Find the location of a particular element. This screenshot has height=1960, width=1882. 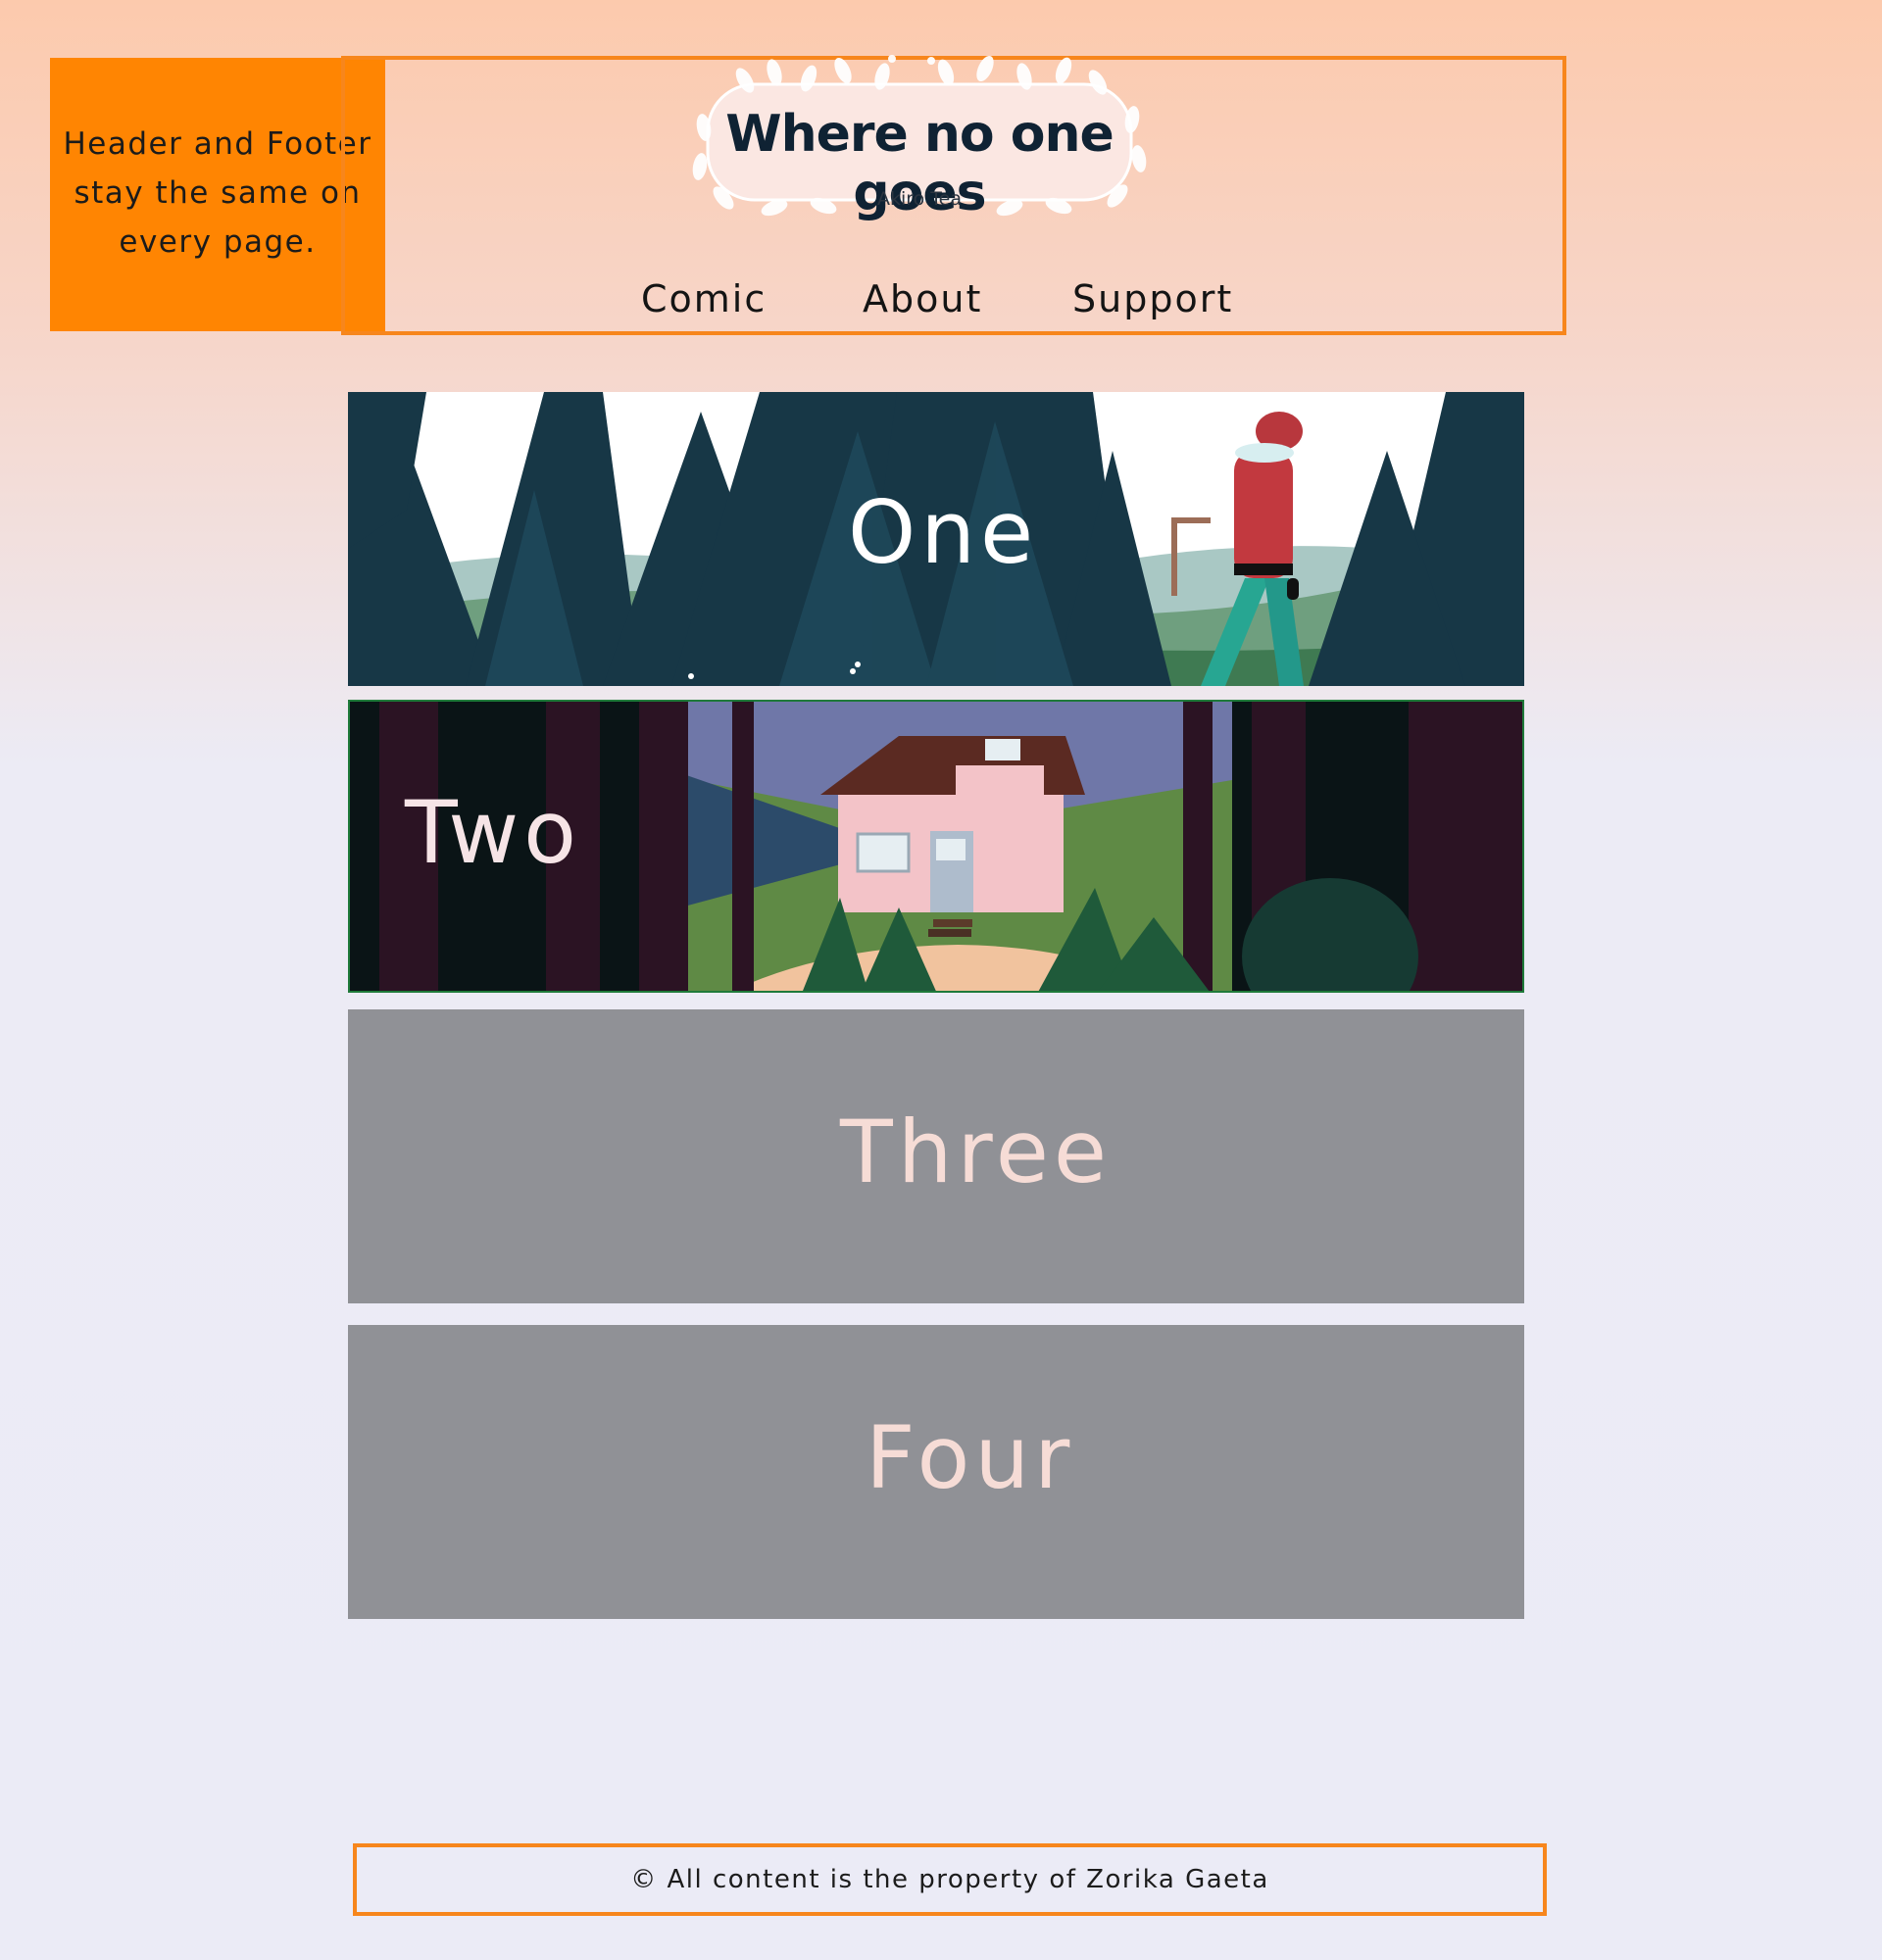

chapter-two-panel: Two is located at coordinates (936, 846).